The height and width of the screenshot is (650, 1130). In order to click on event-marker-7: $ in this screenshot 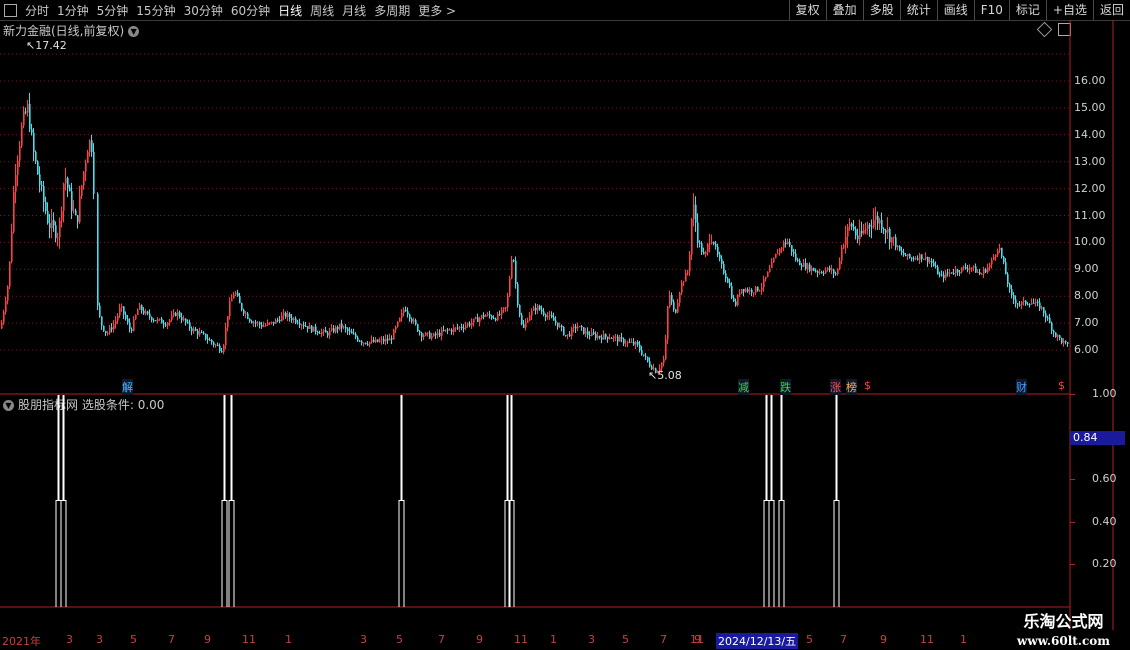, I will do `click(1061, 385)`.